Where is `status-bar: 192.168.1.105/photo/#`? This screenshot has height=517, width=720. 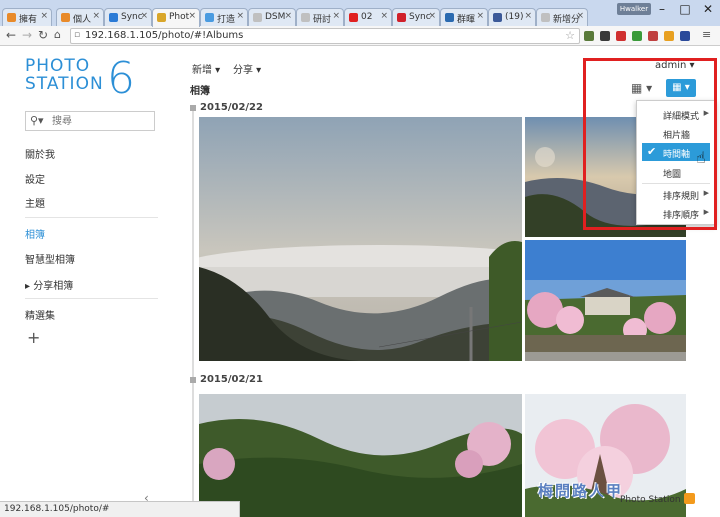
status-bar: 192.168.1.105/photo/# is located at coordinates (120, 509).